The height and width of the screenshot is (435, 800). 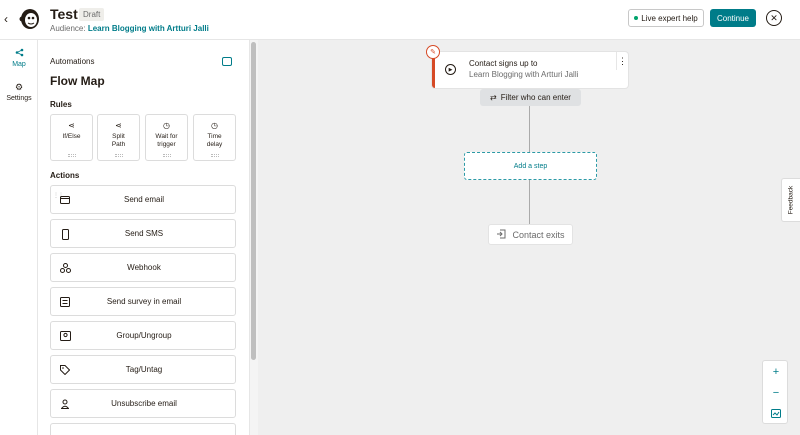 I want to click on zoom-controls: + −, so click(x=775, y=392).